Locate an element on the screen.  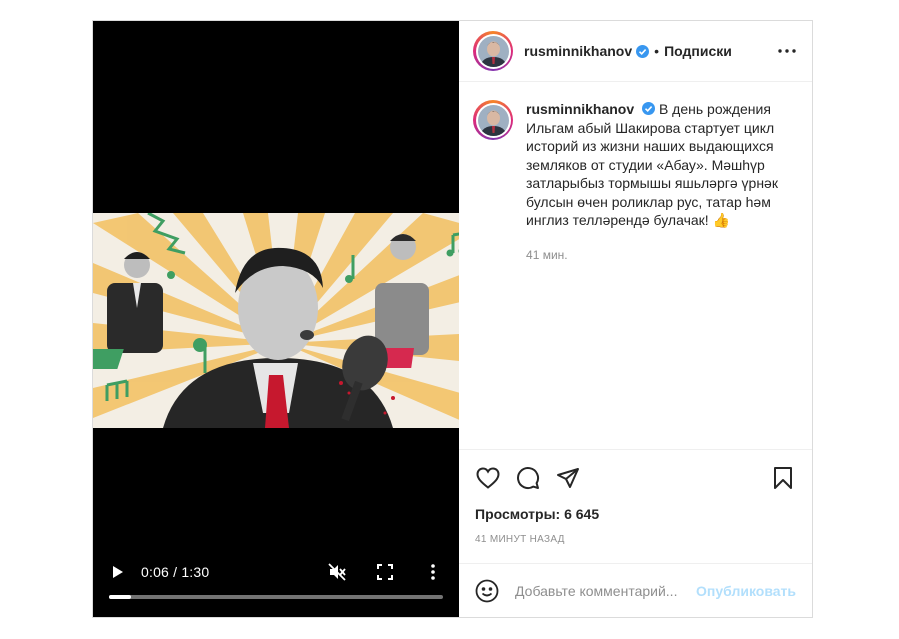
comment-input is located at coordinates (606, 590).